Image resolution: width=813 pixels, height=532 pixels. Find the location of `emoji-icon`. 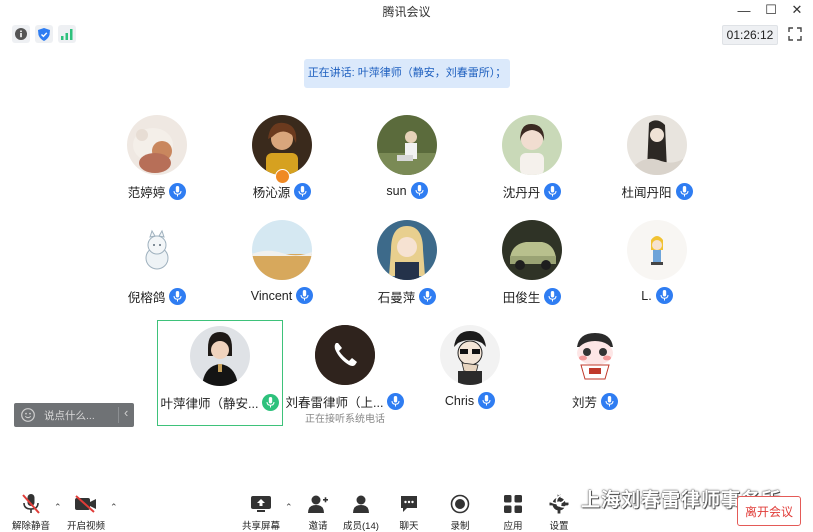

emoji-icon is located at coordinates (28, 415).